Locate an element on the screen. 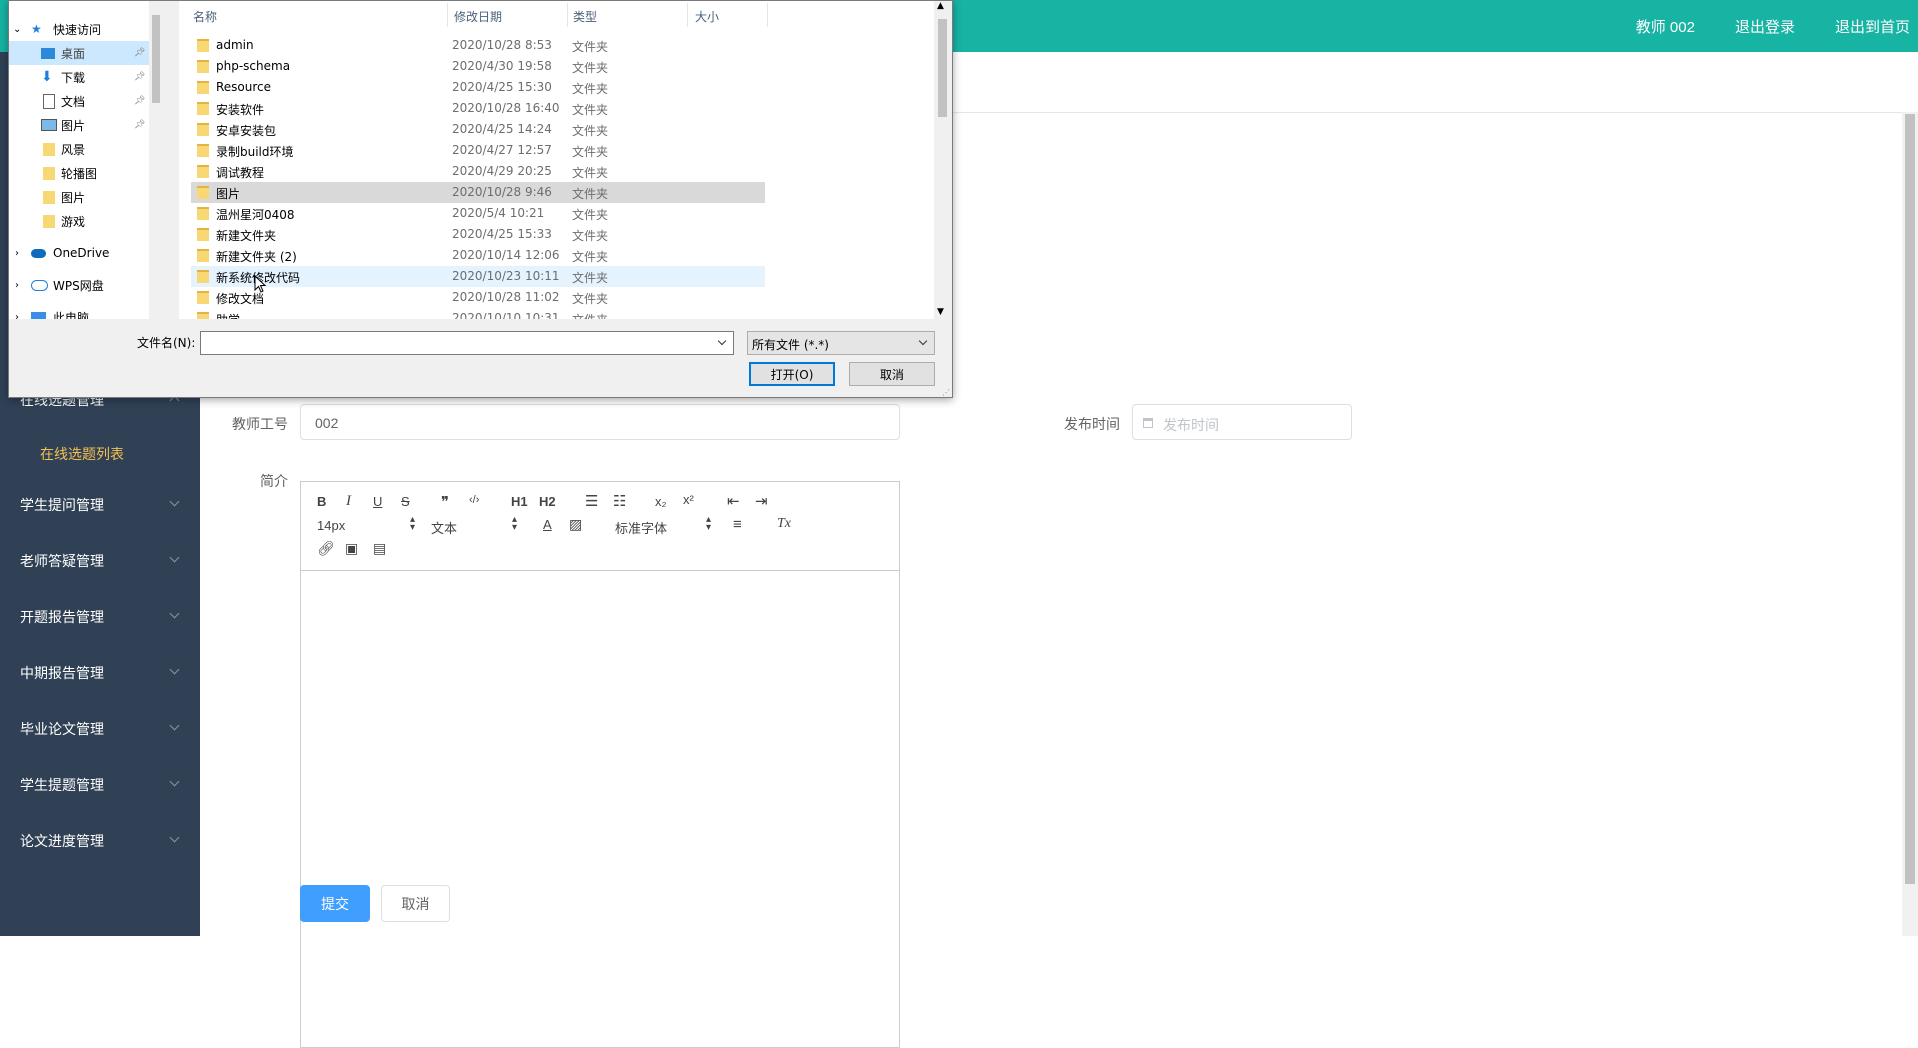 The height and width of the screenshot is (1048, 1918). publish-time-placeholder: 发布时间 is located at coordinates (1191, 425).